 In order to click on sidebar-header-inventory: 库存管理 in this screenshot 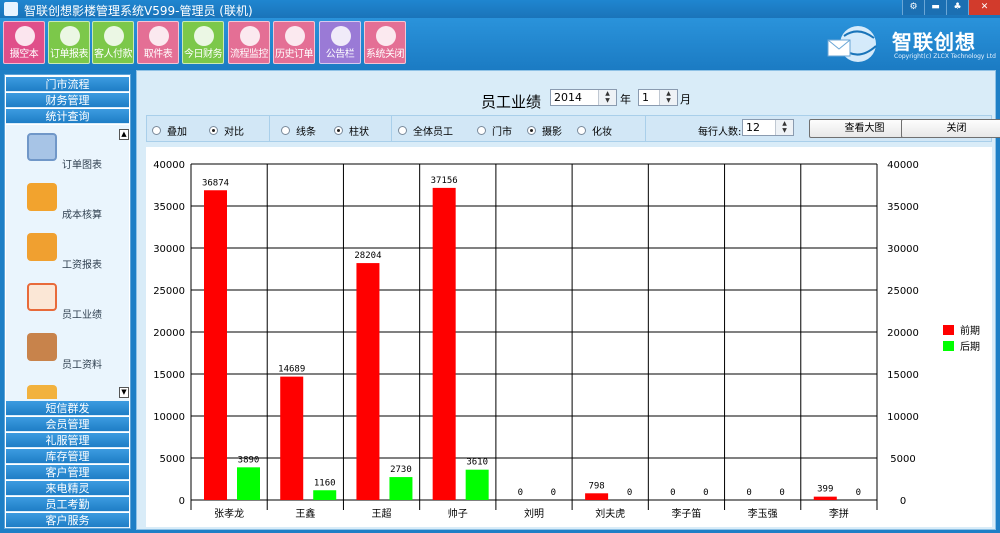, I will do `click(67, 456)`.